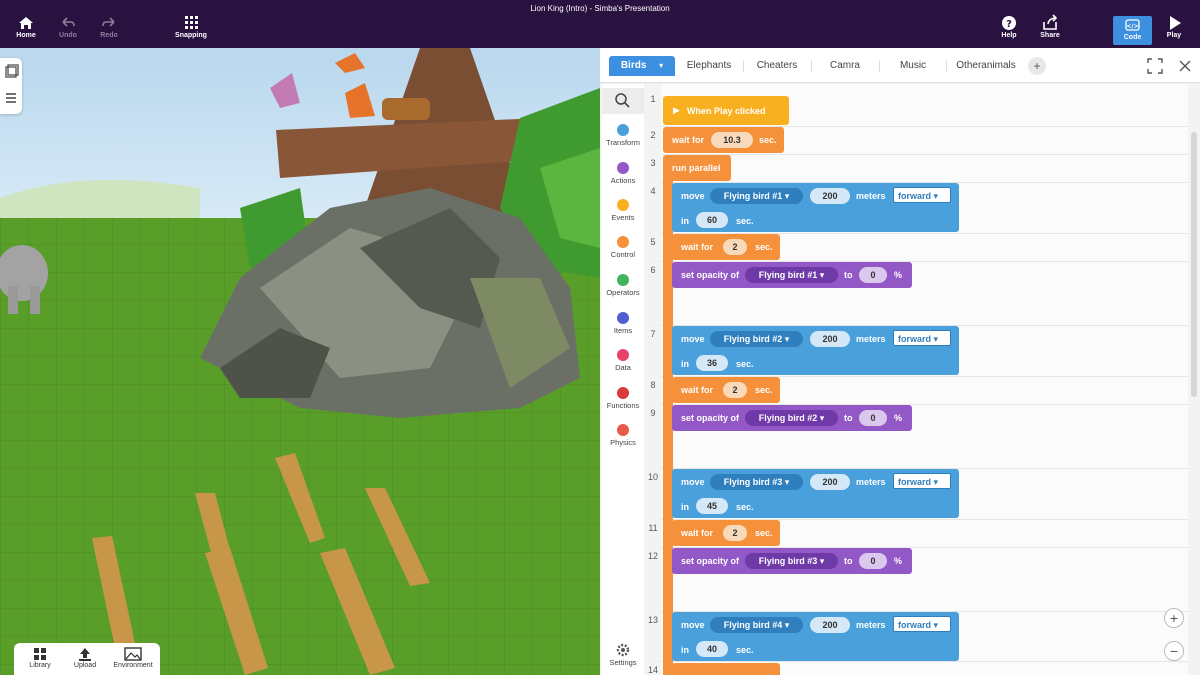 This screenshot has height=675, width=1200. Describe the element at coordinates (623, 662) in the screenshot. I see `settings-label: Settings` at that location.